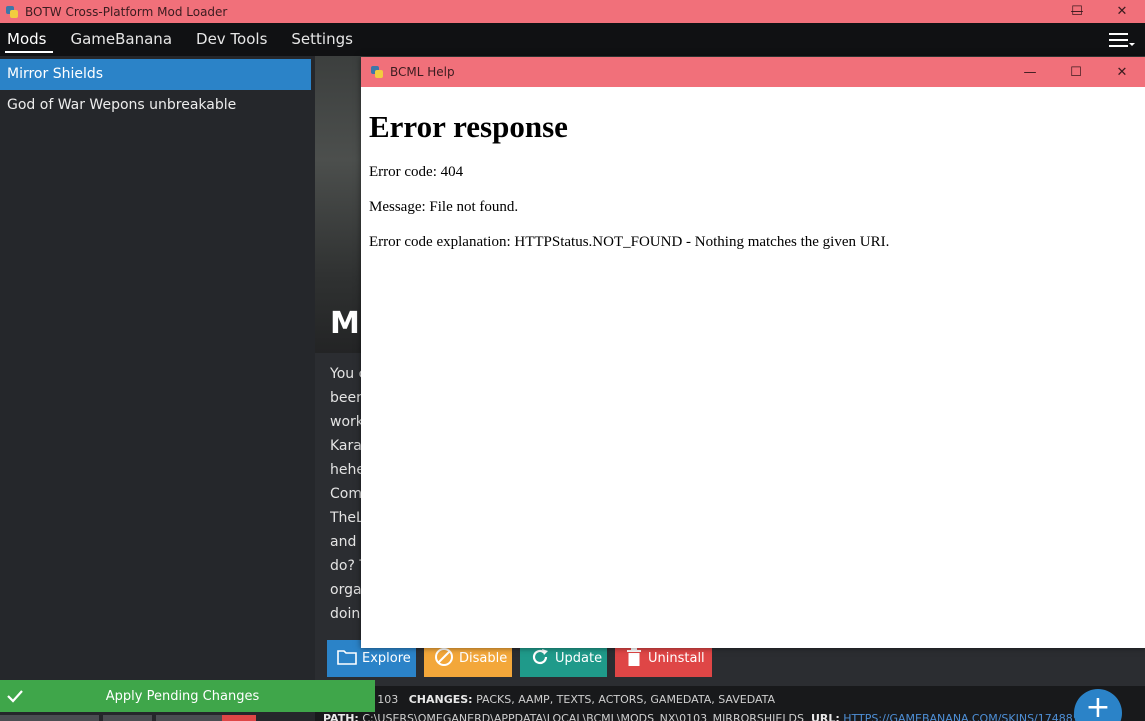  Describe the element at coordinates (29, 39) in the screenshot. I see `tab-mods: Mods` at that location.